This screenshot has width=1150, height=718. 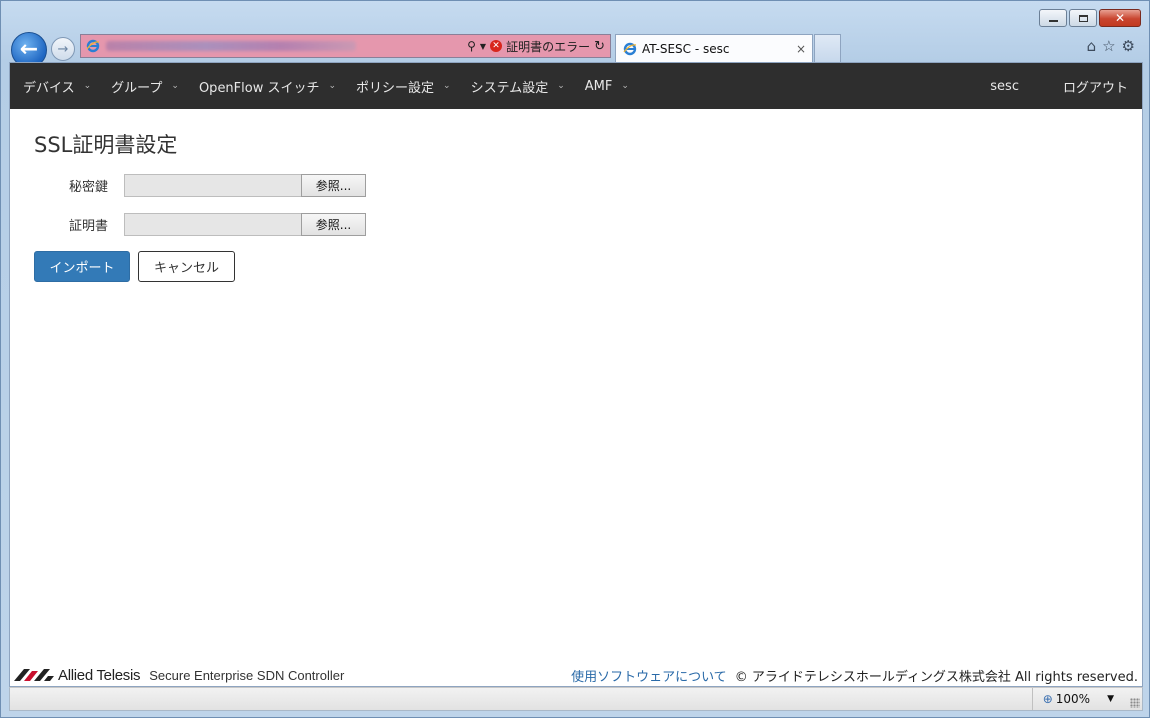 I want to click on home-icon: ⌂, so click(x=1092, y=46).